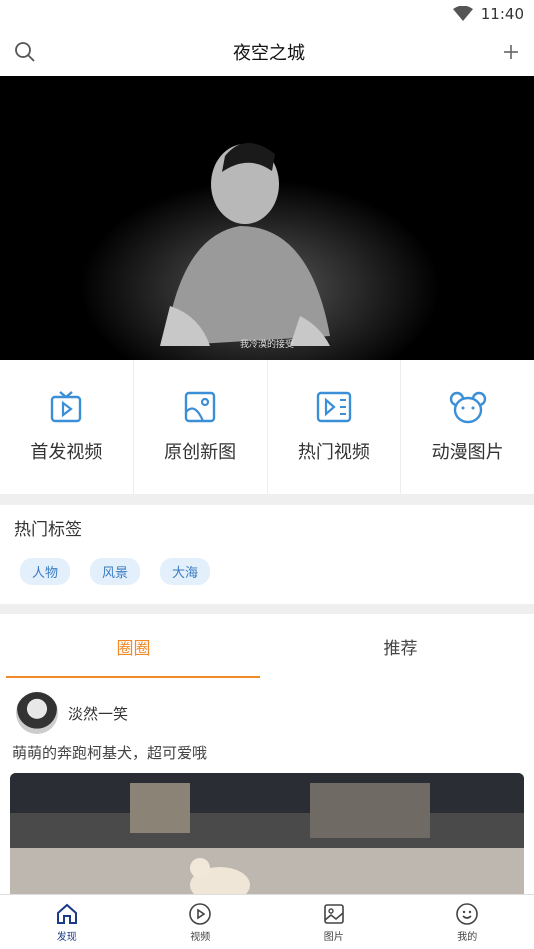 This screenshot has height=949, width=534. I want to click on home-icon, so click(66, 913).